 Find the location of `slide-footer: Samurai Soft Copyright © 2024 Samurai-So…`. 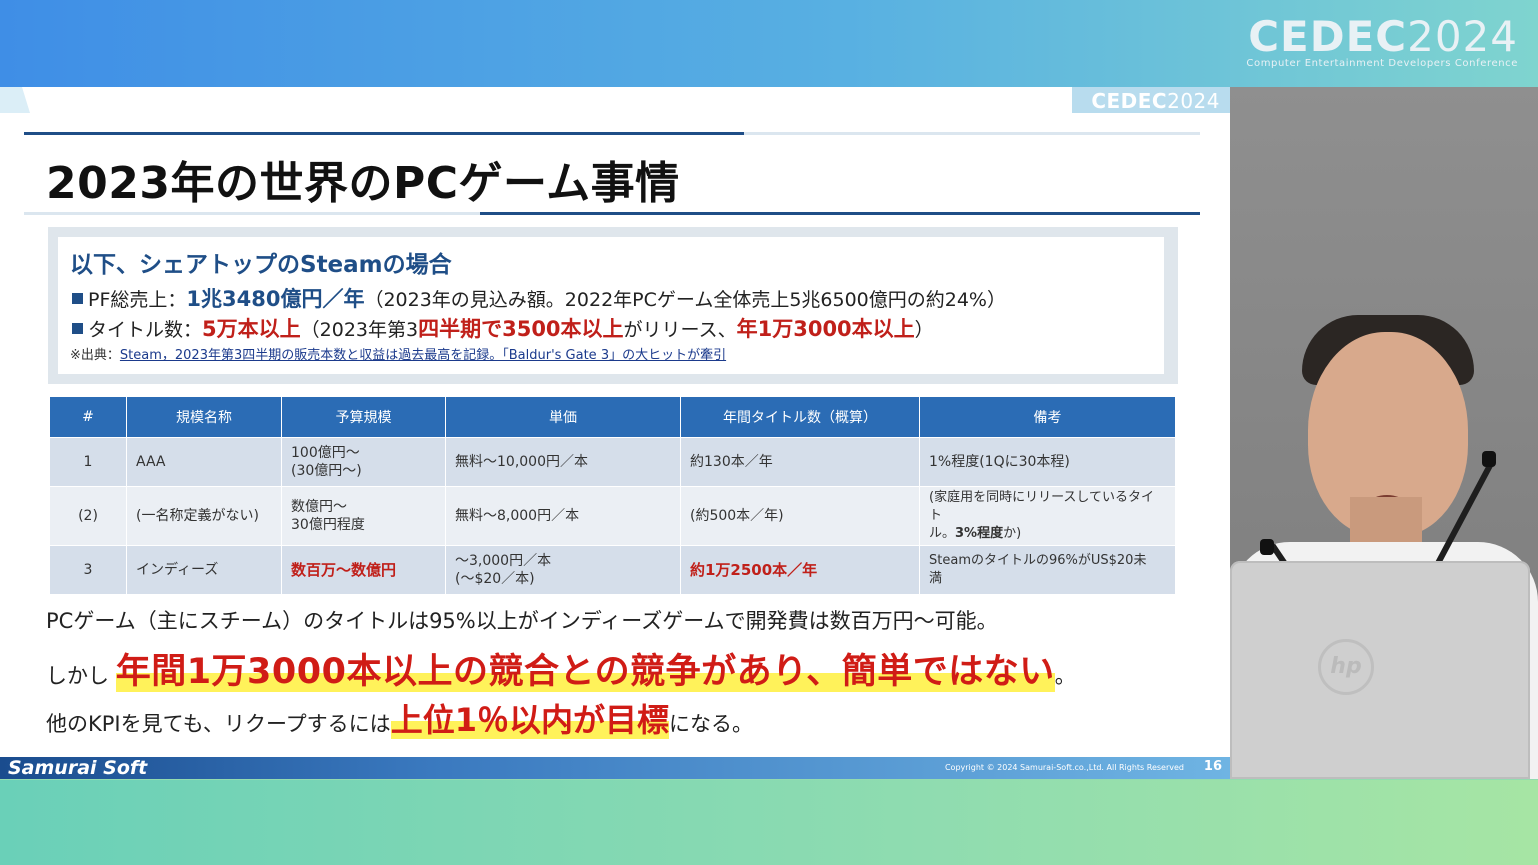

slide-footer: Samurai Soft Copyright © 2024 Samurai-So… is located at coordinates (615, 768).